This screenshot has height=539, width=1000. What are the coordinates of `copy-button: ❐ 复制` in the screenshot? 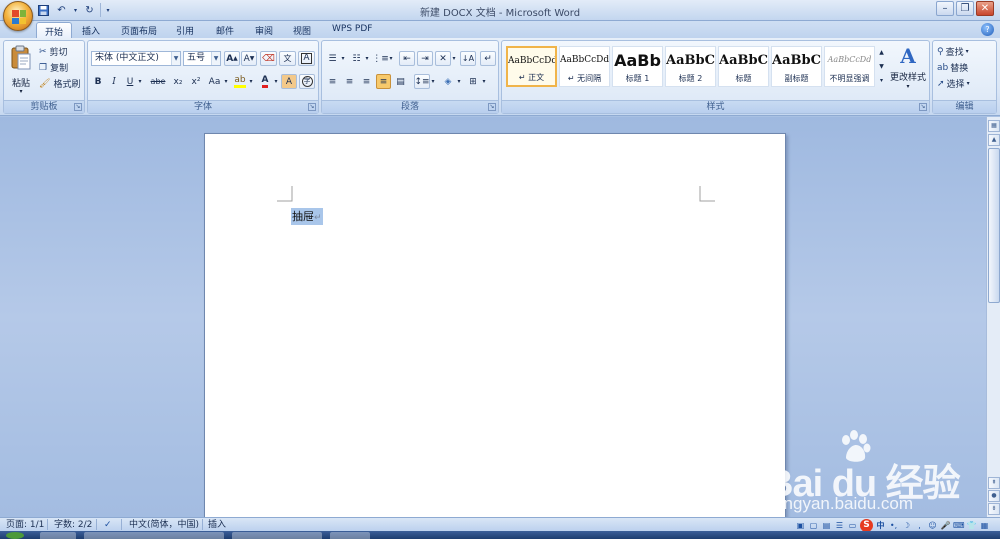 It's located at (60, 67).